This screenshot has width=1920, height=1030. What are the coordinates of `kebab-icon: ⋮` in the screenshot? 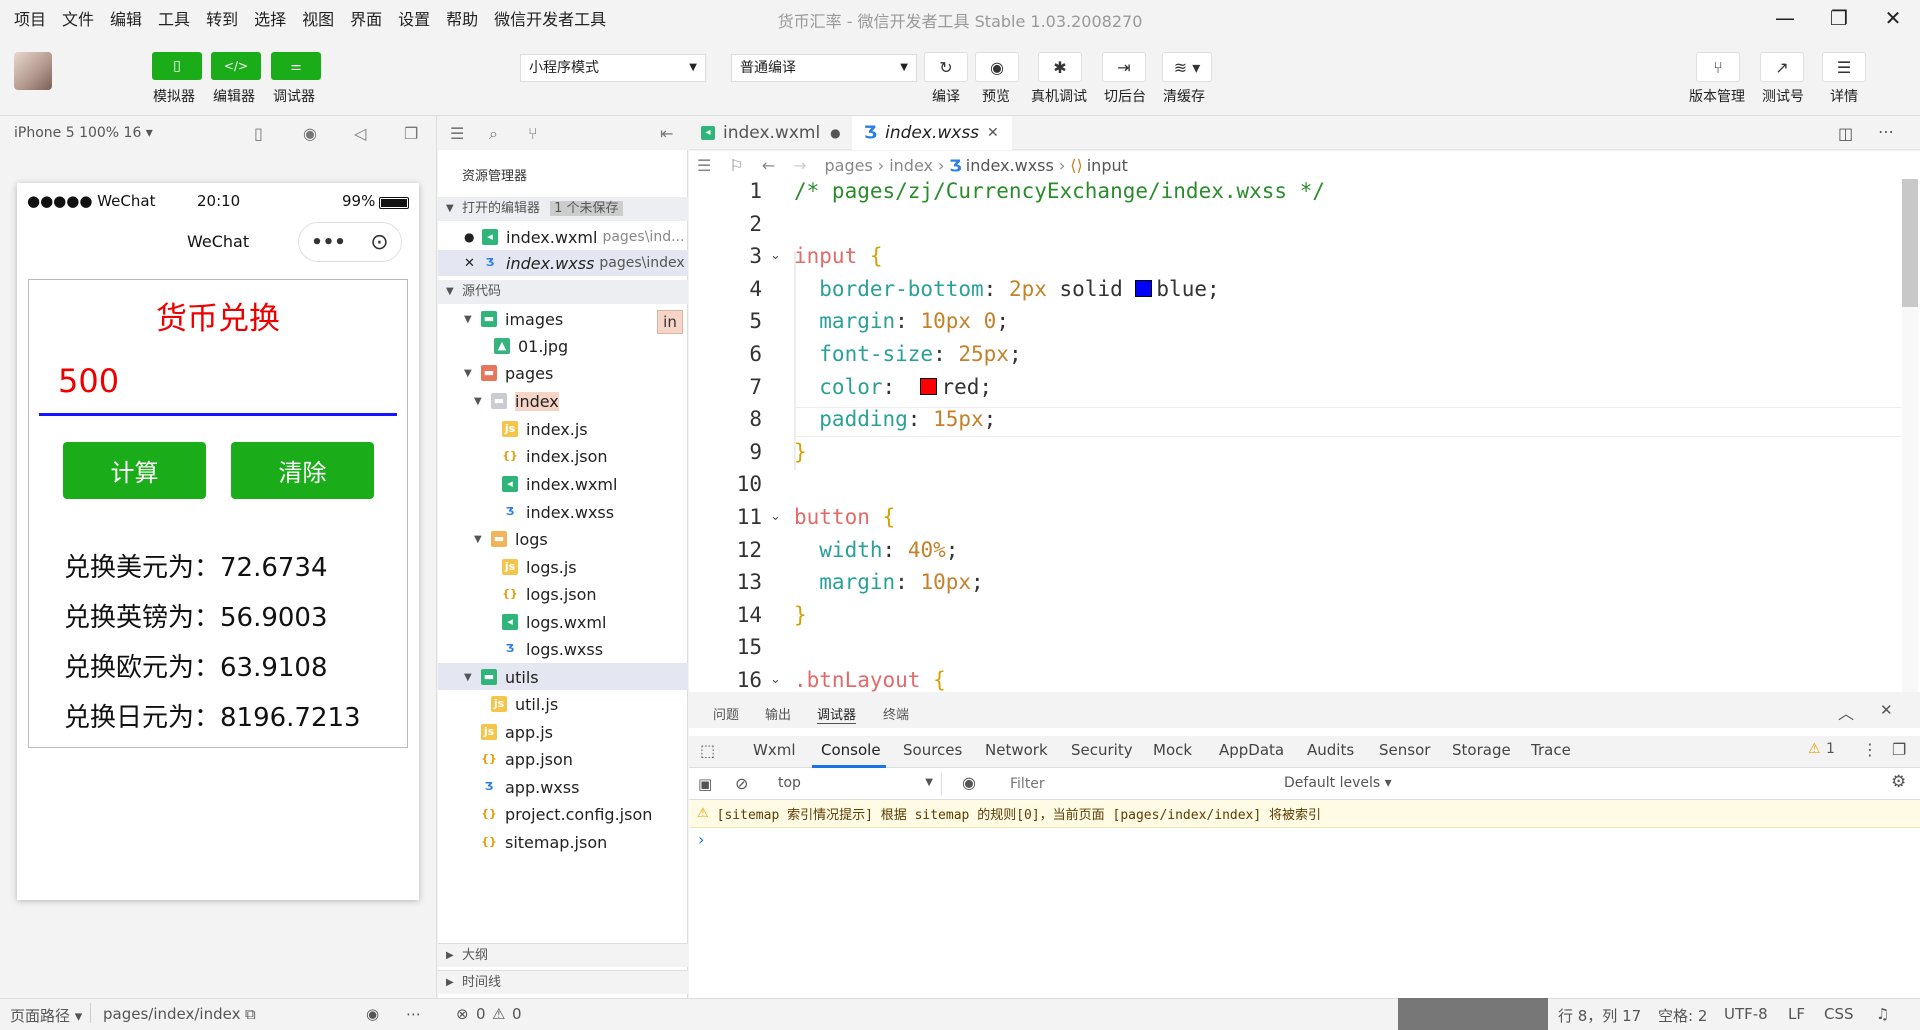 It's located at (1870, 749).